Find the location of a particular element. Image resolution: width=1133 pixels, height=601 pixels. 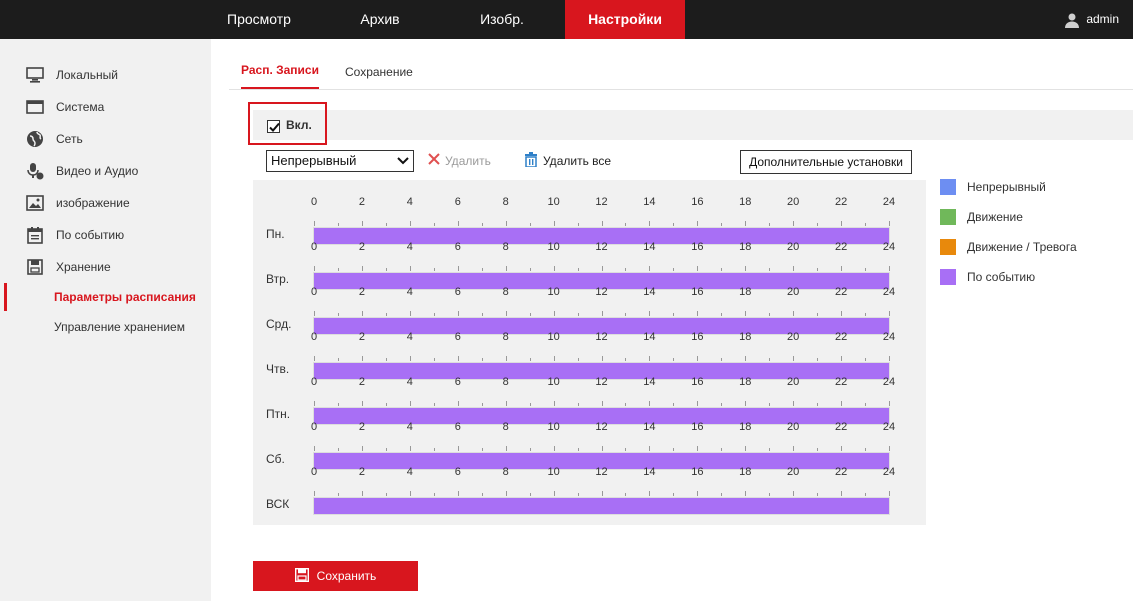

hour-tick-label: 14 is located at coordinates (649, 472).